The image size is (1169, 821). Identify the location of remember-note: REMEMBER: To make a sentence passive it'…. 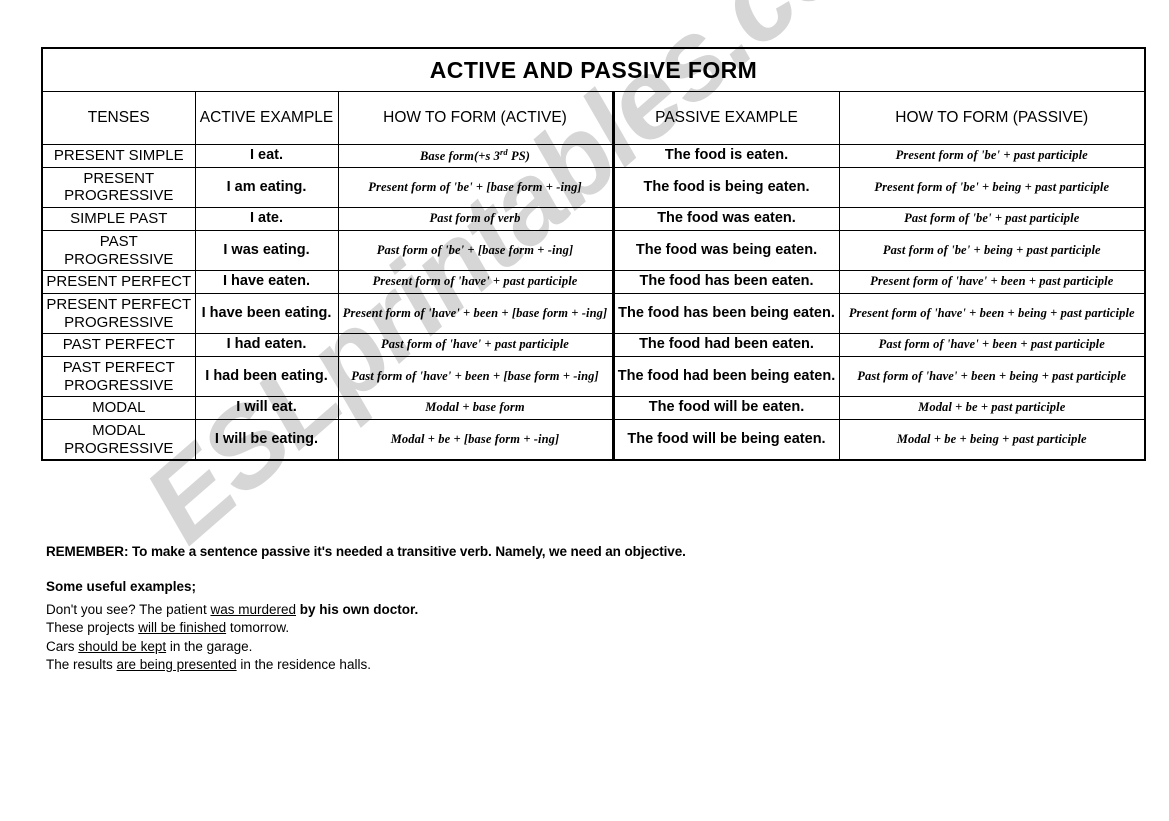
(366, 551).